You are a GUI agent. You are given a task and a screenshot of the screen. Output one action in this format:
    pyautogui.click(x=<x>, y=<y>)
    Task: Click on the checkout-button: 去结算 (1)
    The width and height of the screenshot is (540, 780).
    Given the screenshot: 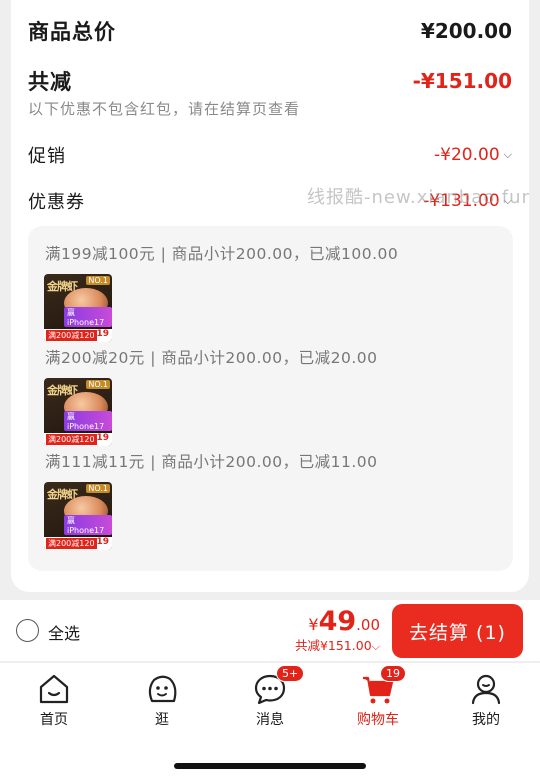 What is the action you would take?
    pyautogui.click(x=457, y=631)
    